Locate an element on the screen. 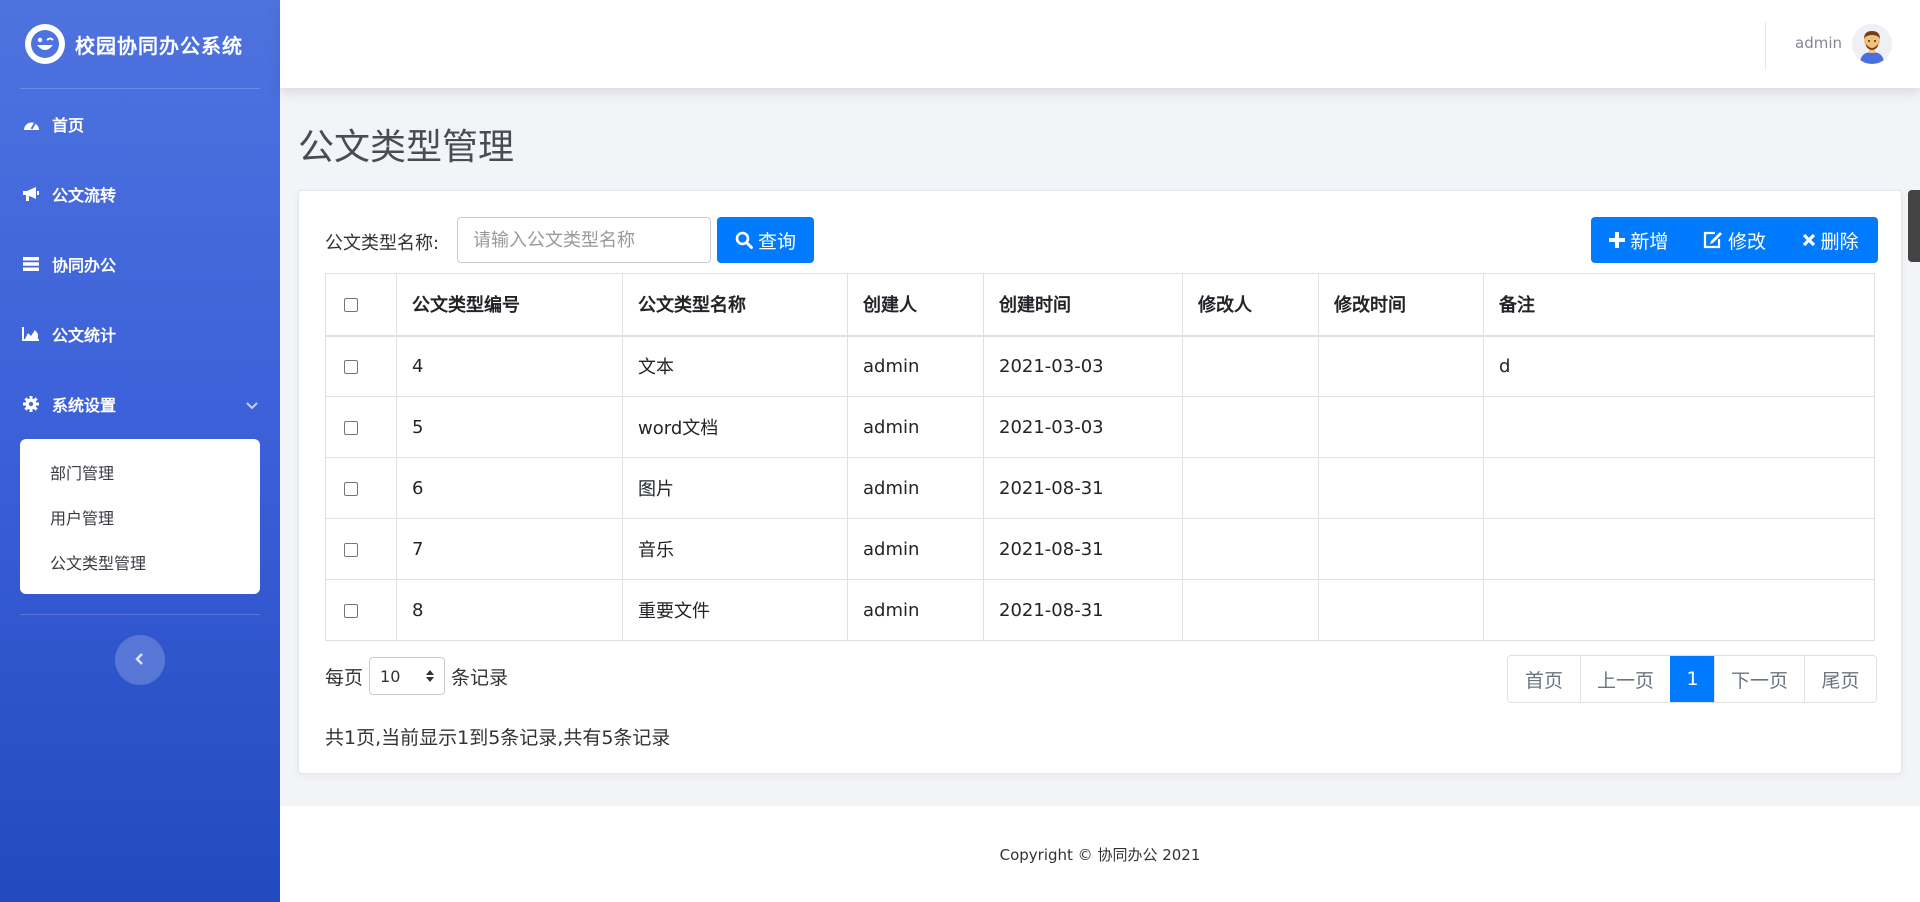 The height and width of the screenshot is (902, 1920). footer: Copyright © 协同办公 2021 is located at coordinates (1100, 854).